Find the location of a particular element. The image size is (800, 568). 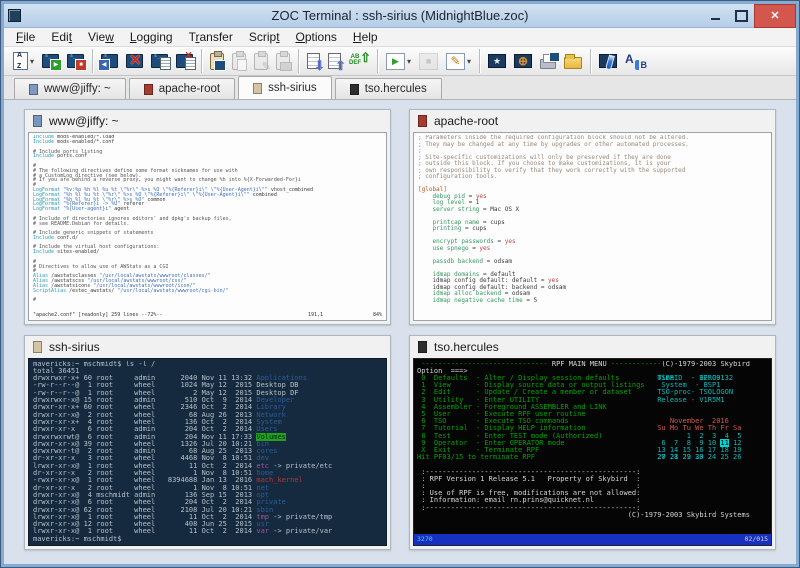

paste-icon is located at coordinates (218, 60).